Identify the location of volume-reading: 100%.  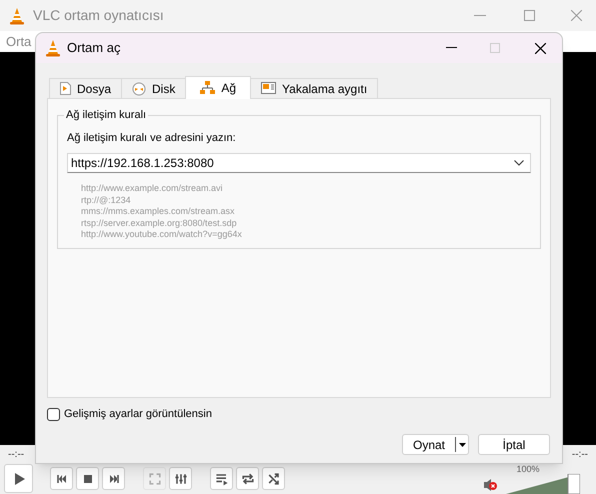
(528, 469).